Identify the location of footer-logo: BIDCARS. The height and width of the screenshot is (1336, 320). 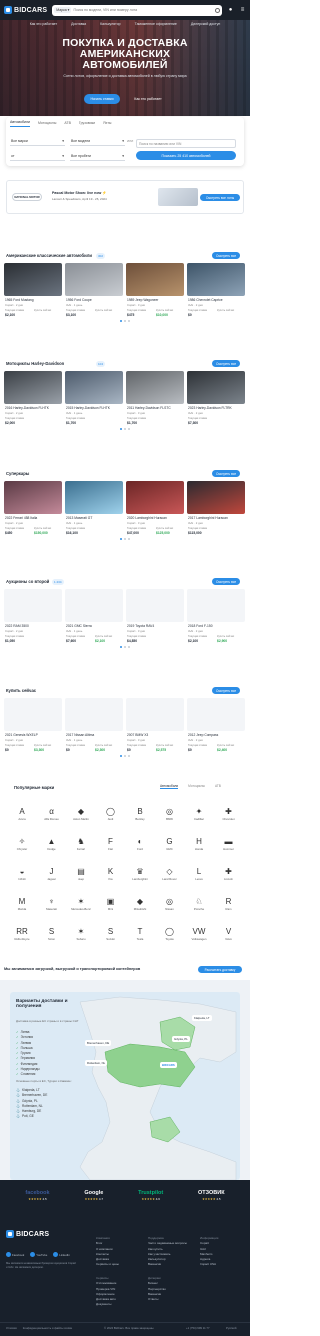
(27, 1234).